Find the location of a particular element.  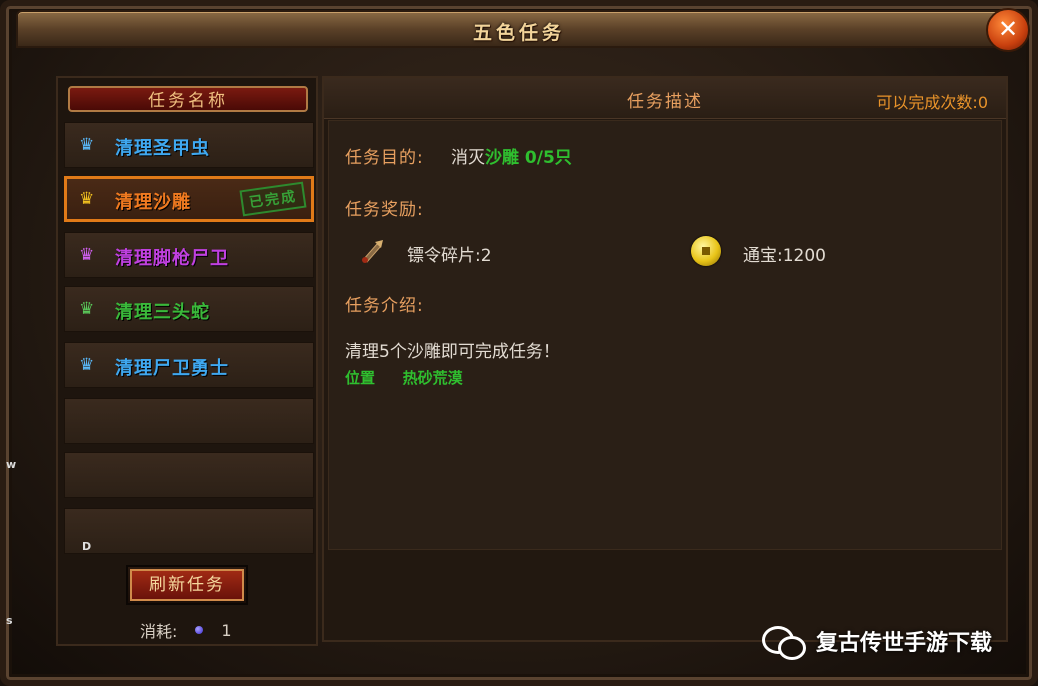

quest-name: 清理沙雕 is located at coordinates (153, 202).